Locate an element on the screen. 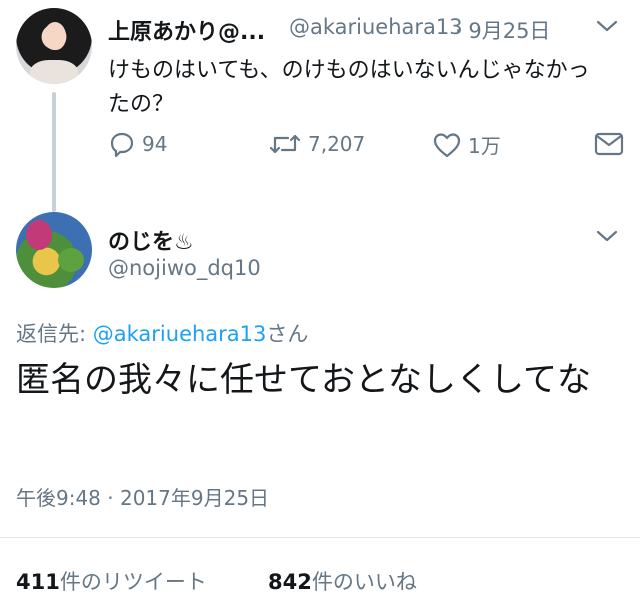 The width and height of the screenshot is (640, 608). main-display-name: のじを♨ is located at coordinates (151, 240).